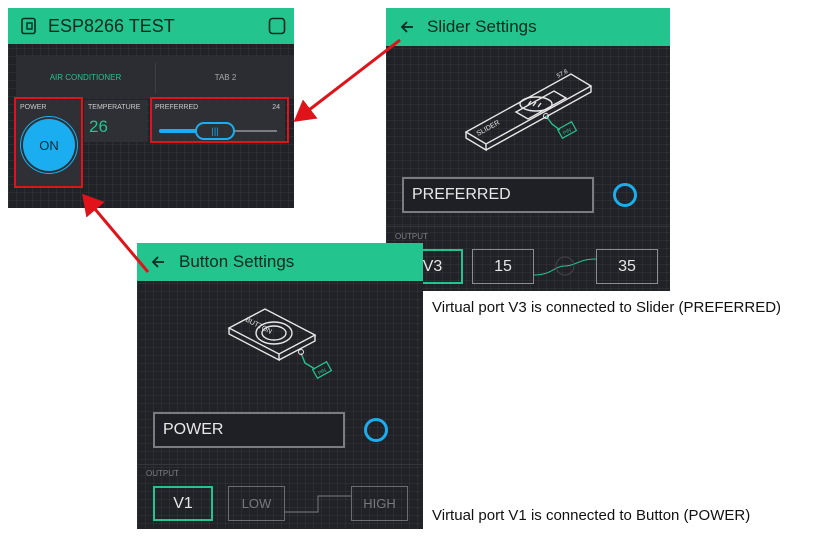  Describe the element at coordinates (219, 120) in the screenshot. I see `preferred-highlight-box` at that location.